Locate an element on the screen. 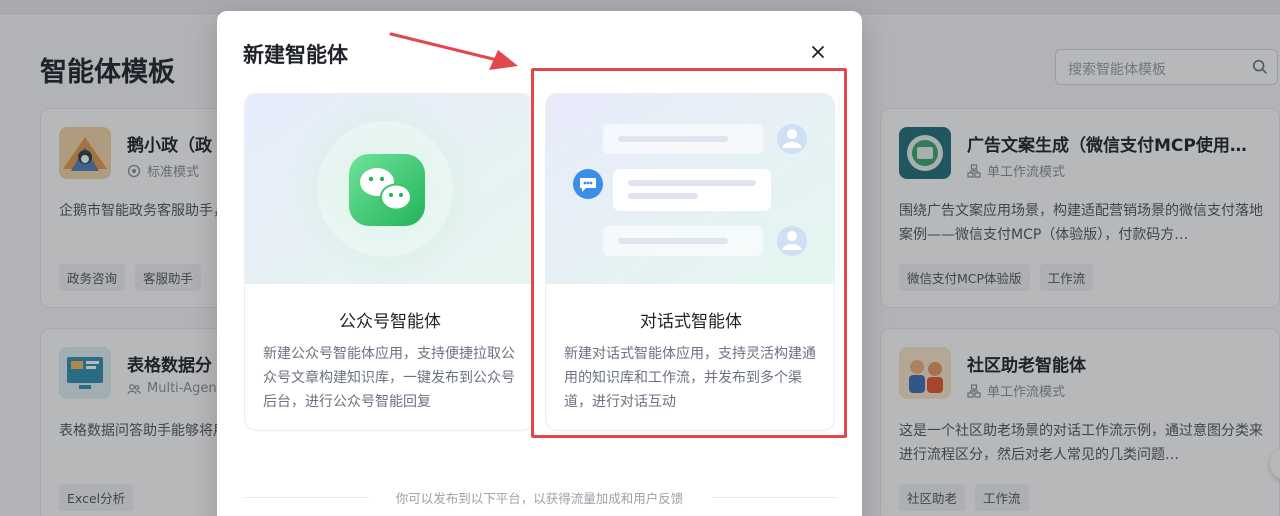  close-icon is located at coordinates (818, 52).